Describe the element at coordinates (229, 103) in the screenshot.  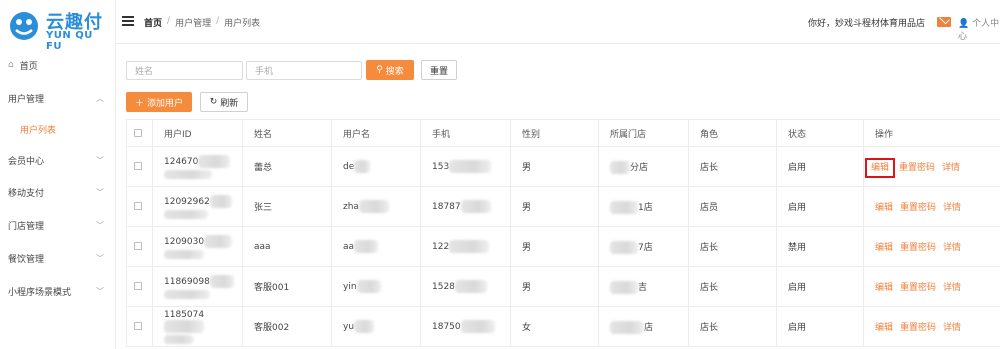
I see `refresh-label: 刷新` at that location.